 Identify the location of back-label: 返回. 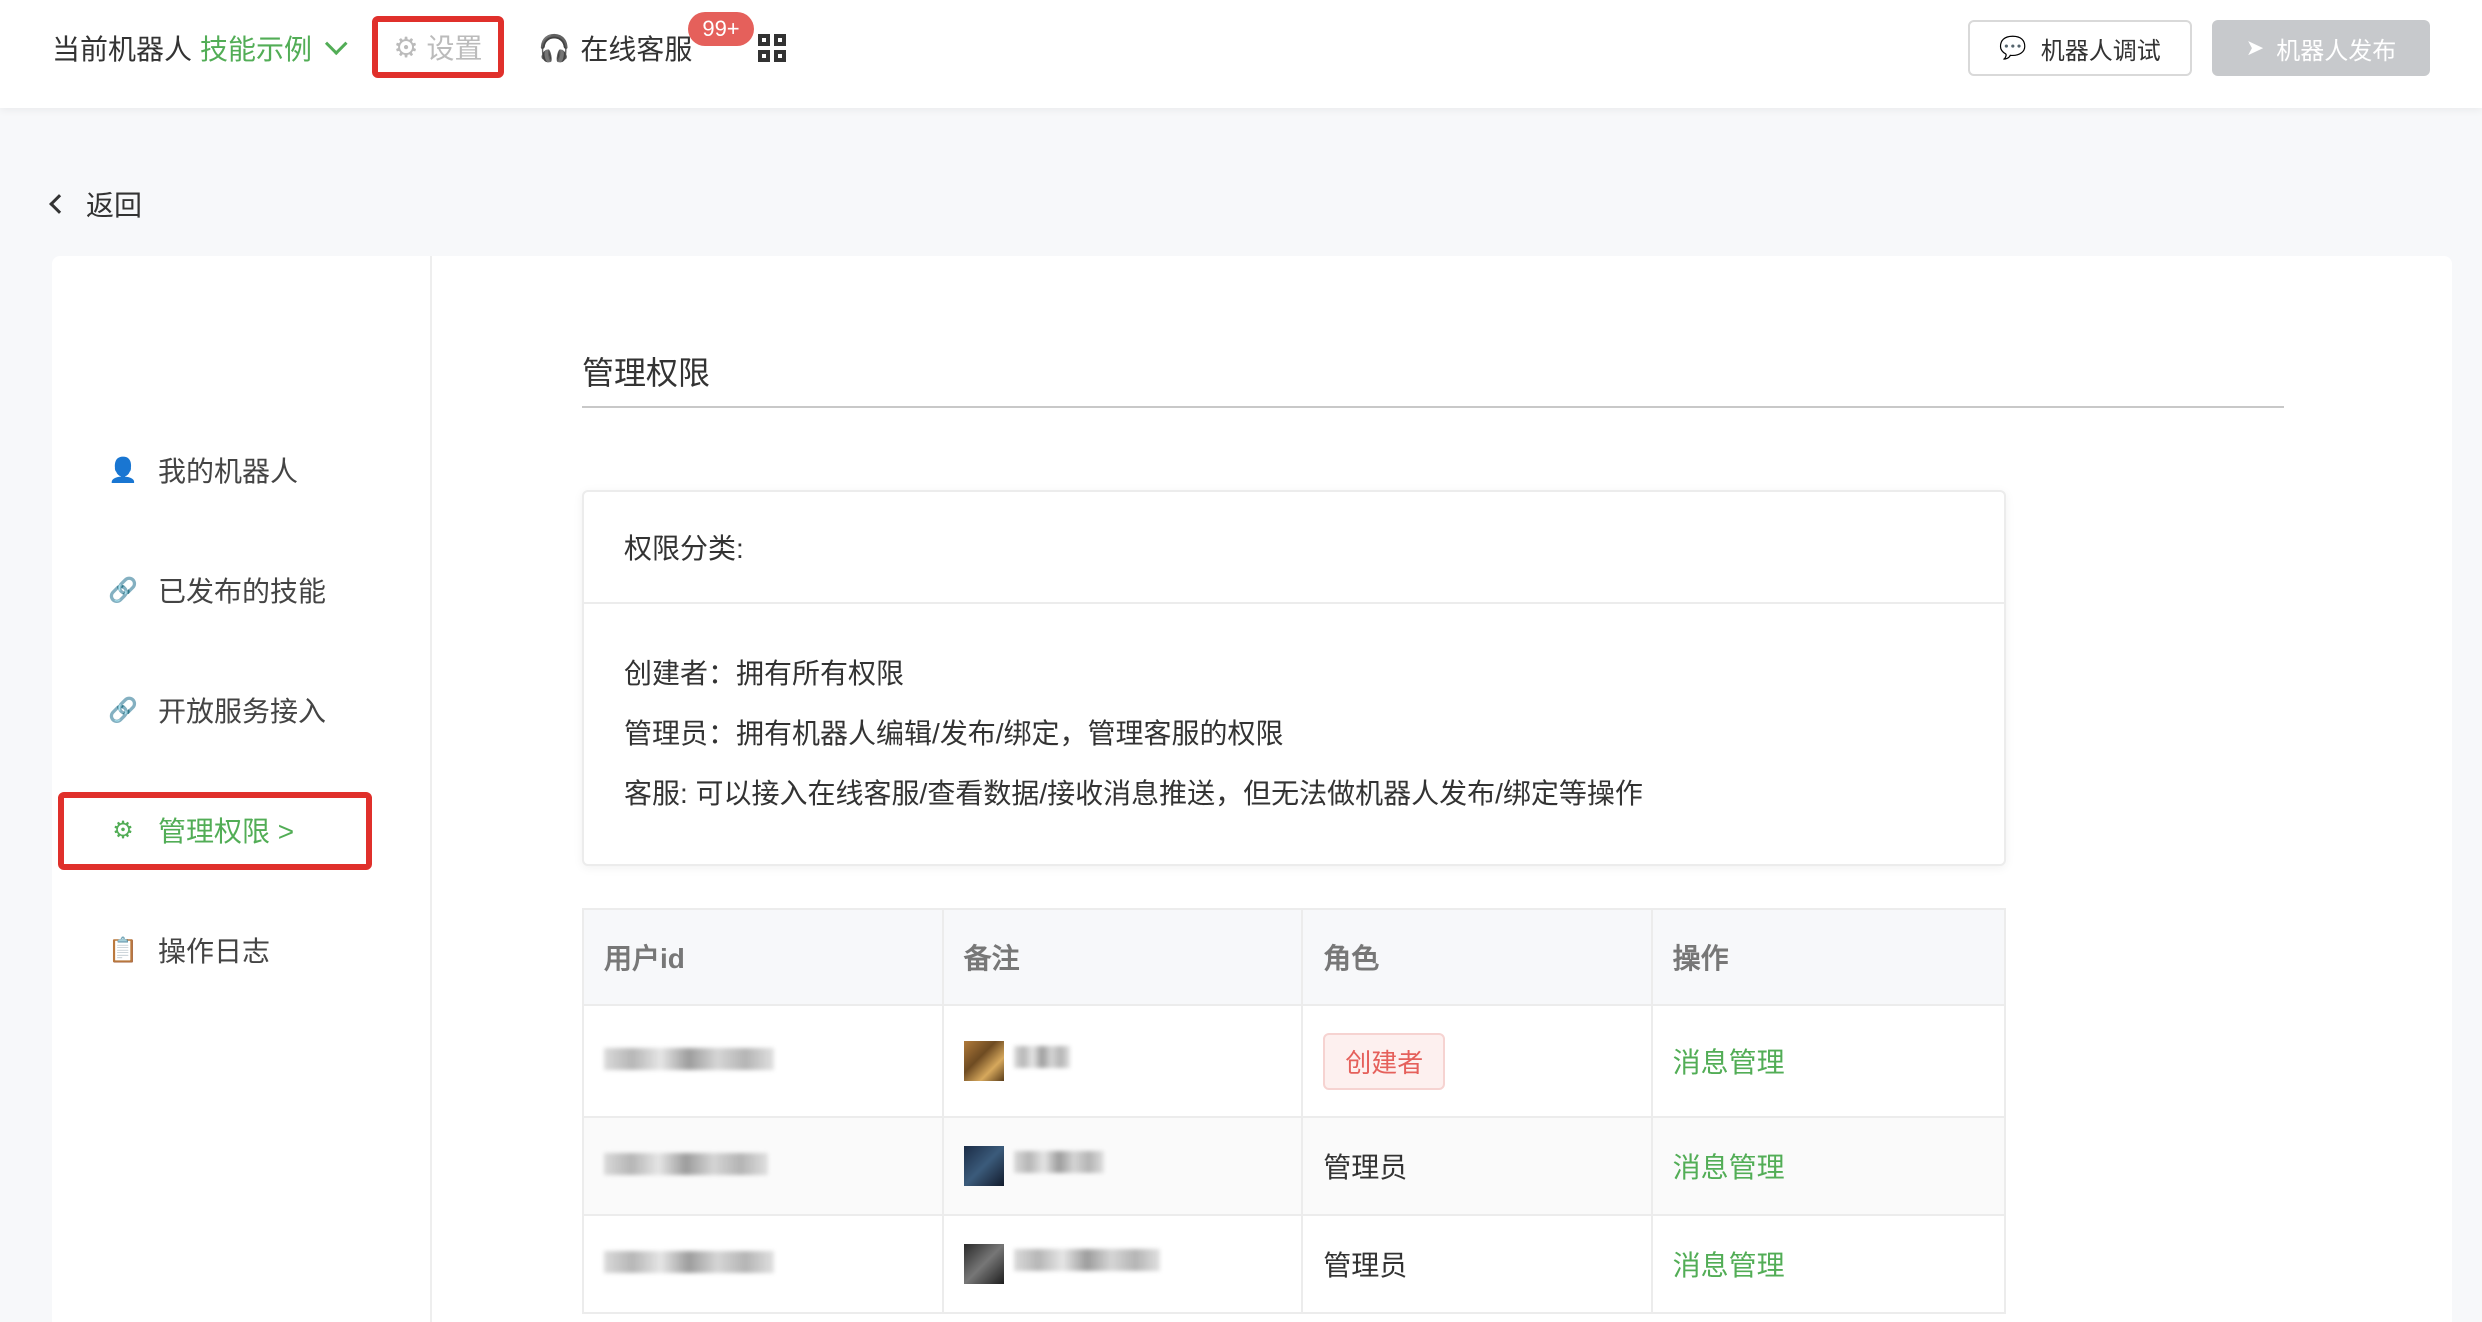
(114, 205).